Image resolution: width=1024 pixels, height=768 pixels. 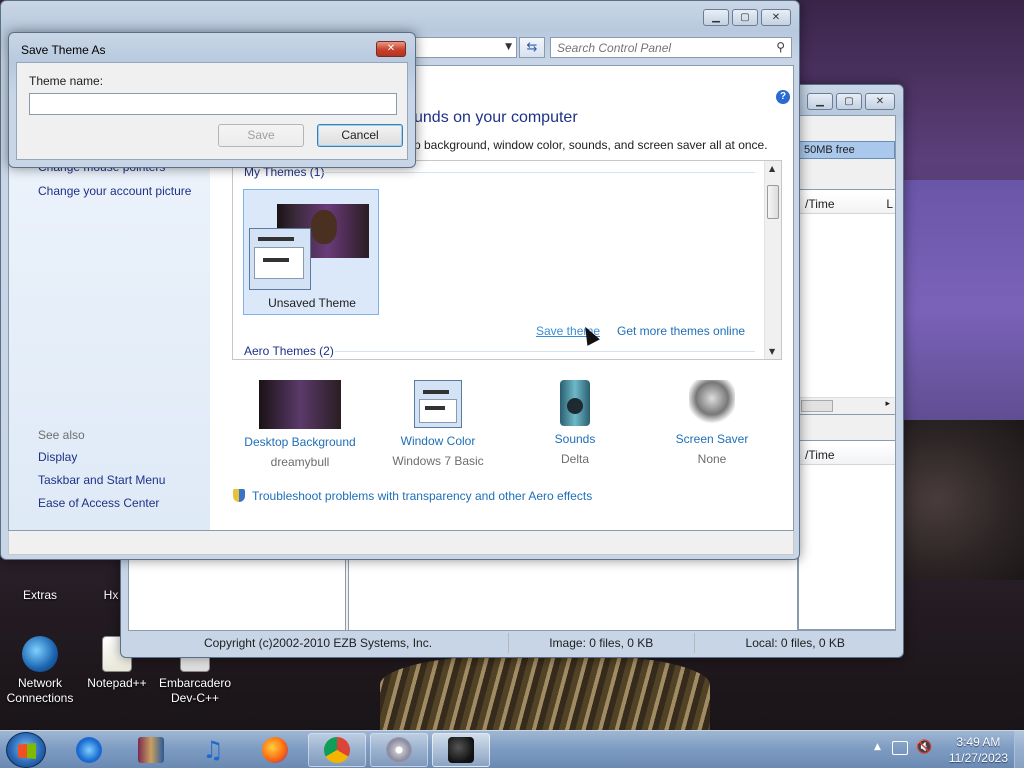 I want to click on chrome-icon, so click(x=337, y=750).